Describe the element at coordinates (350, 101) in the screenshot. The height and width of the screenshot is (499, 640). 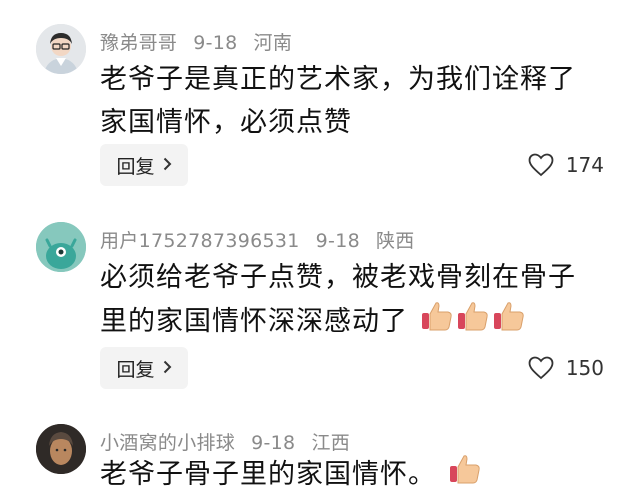
I see `comment-text: 老爷子是真正的艺术家，为我们诠释了 家国情怀，必须点赞` at that location.